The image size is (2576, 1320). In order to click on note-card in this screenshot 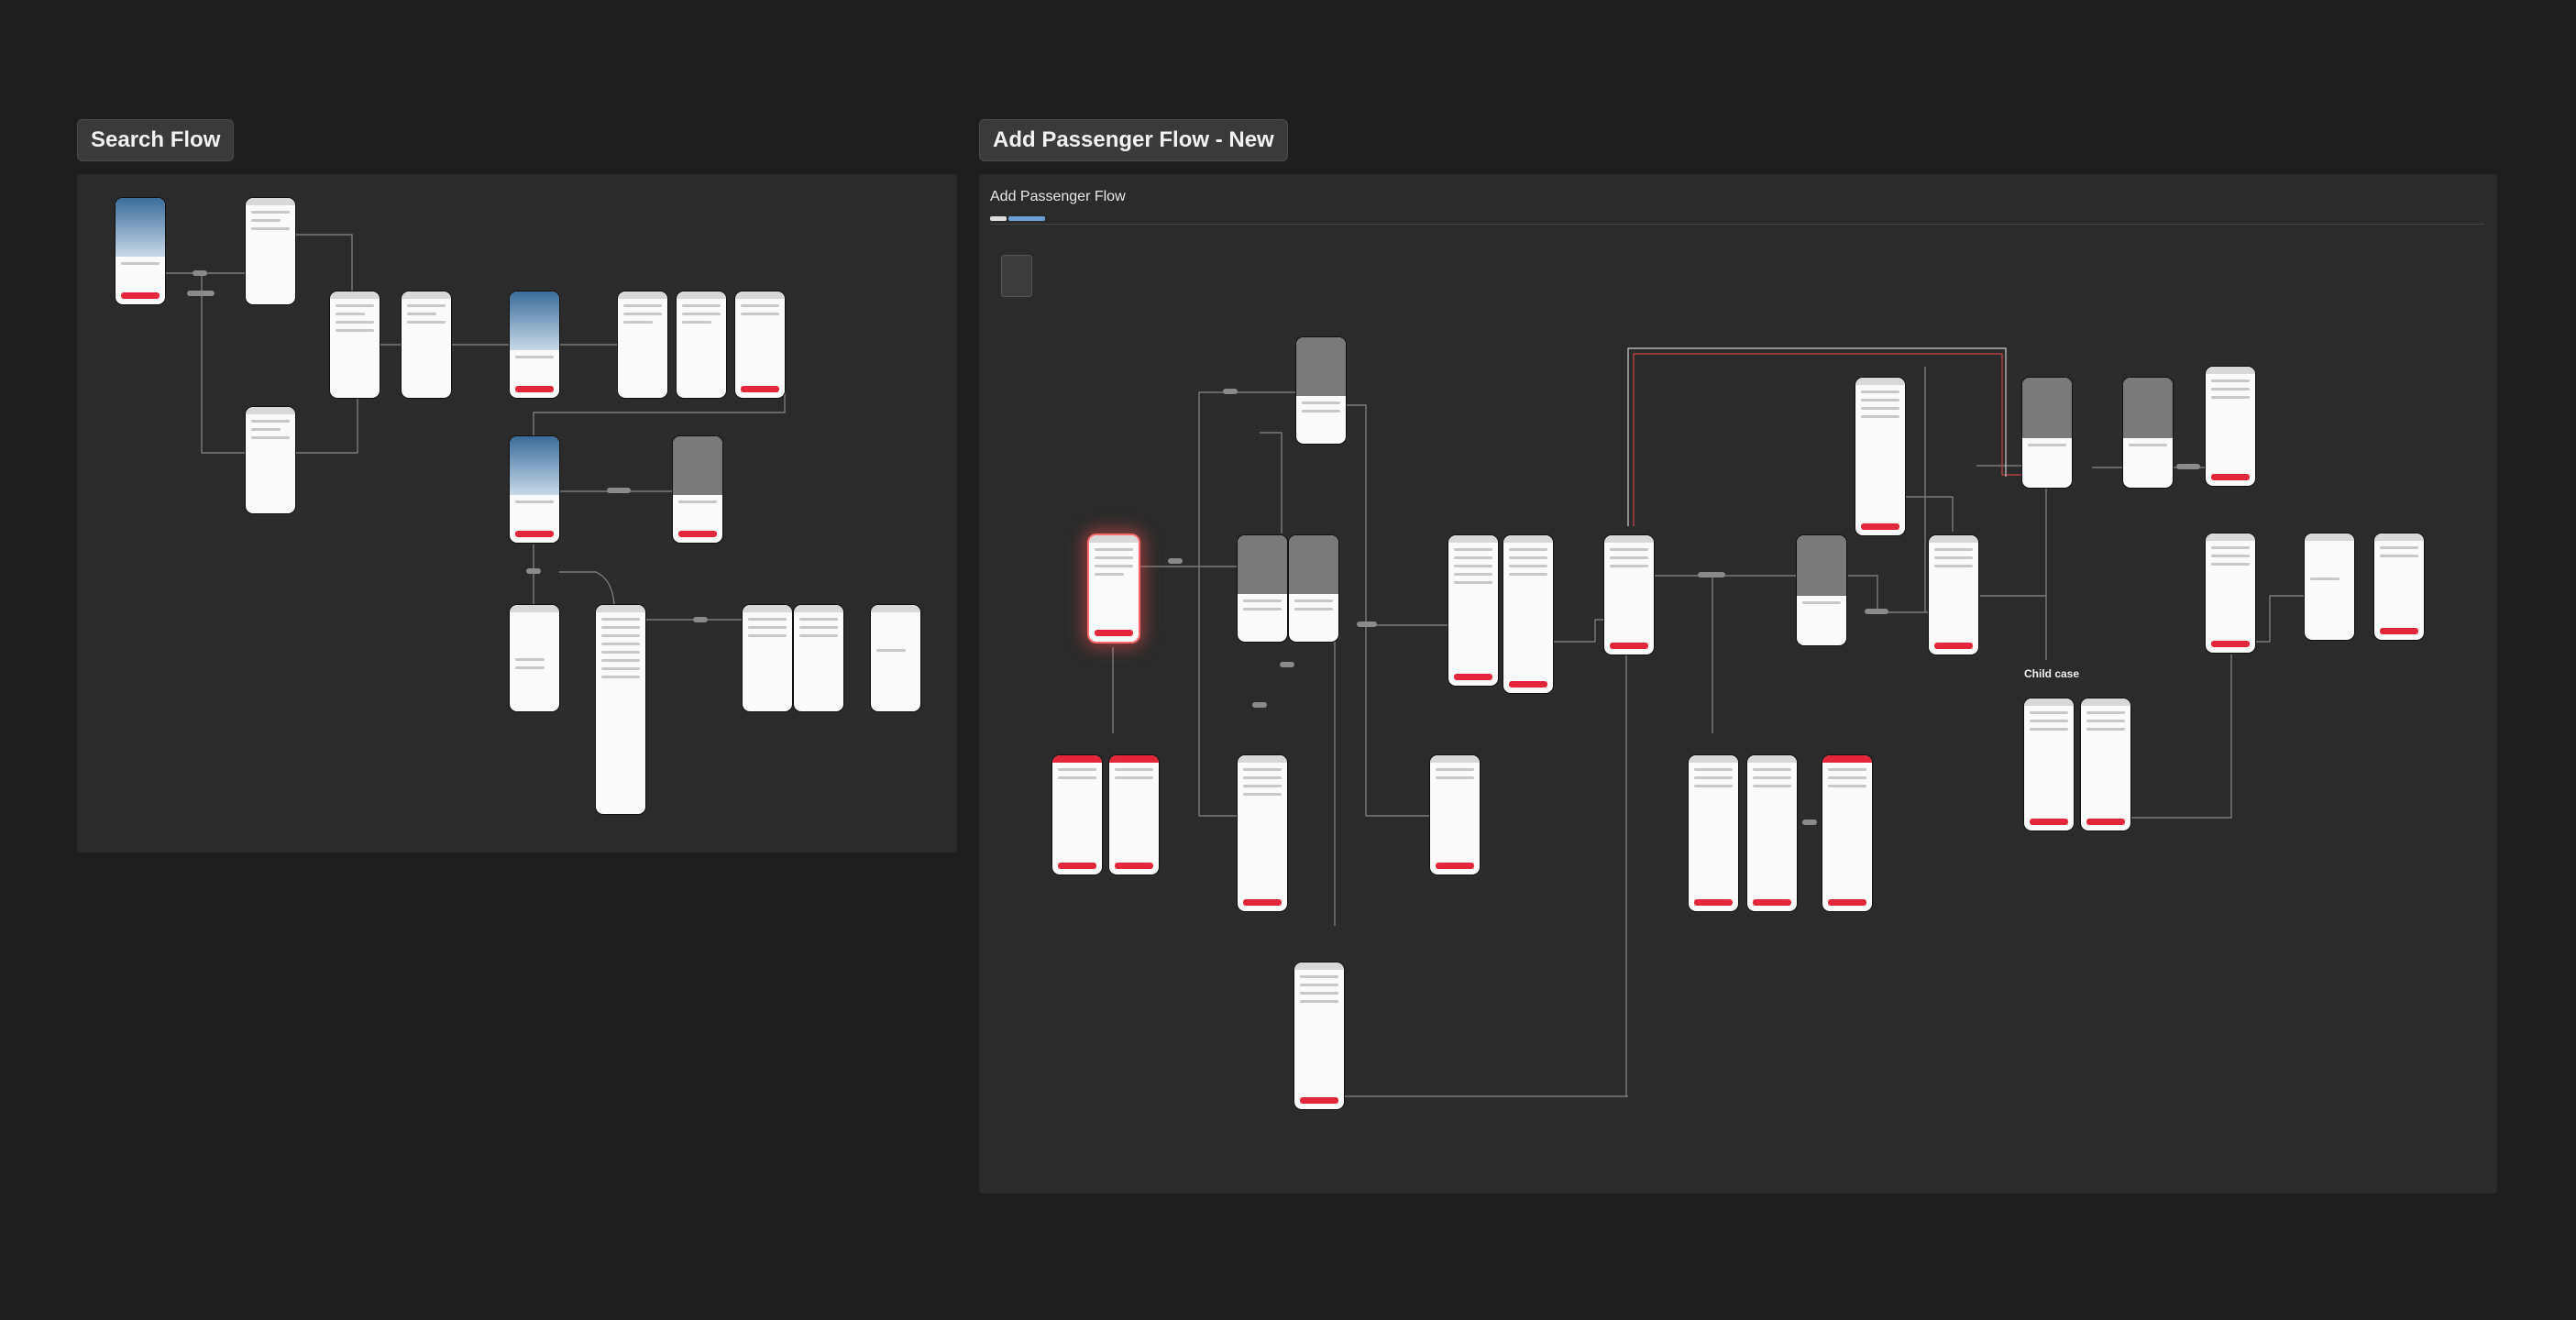, I will do `click(1016, 276)`.